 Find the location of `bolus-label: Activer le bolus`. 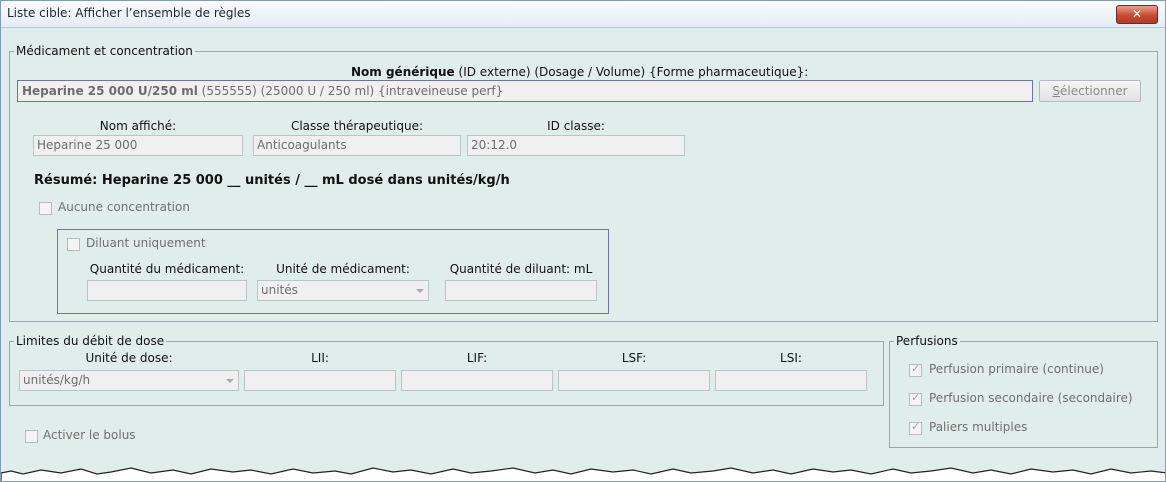

bolus-label: Activer le bolus is located at coordinates (89, 435).